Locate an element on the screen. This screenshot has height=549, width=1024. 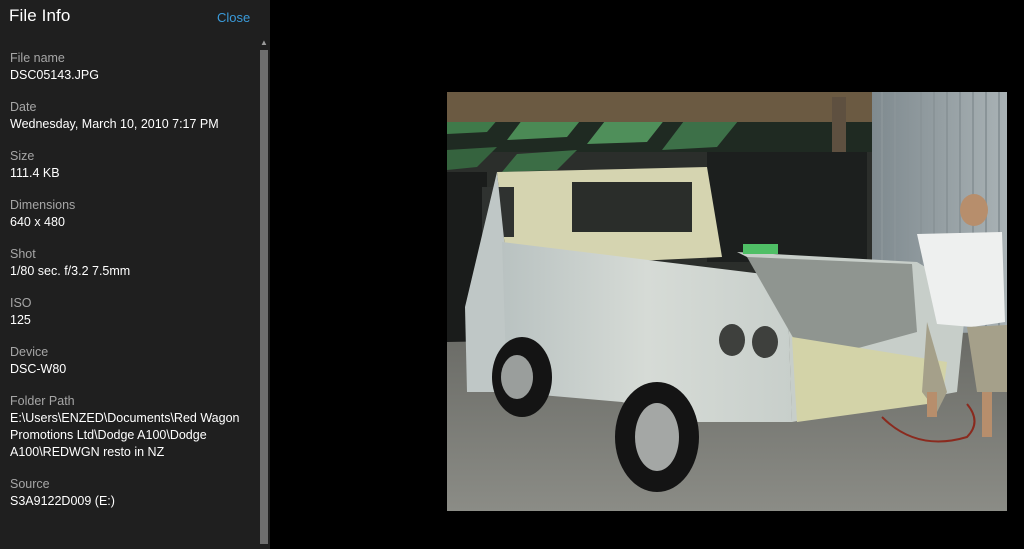
field-value: S3A9122D009 (E:) is located at coordinates (62, 501).